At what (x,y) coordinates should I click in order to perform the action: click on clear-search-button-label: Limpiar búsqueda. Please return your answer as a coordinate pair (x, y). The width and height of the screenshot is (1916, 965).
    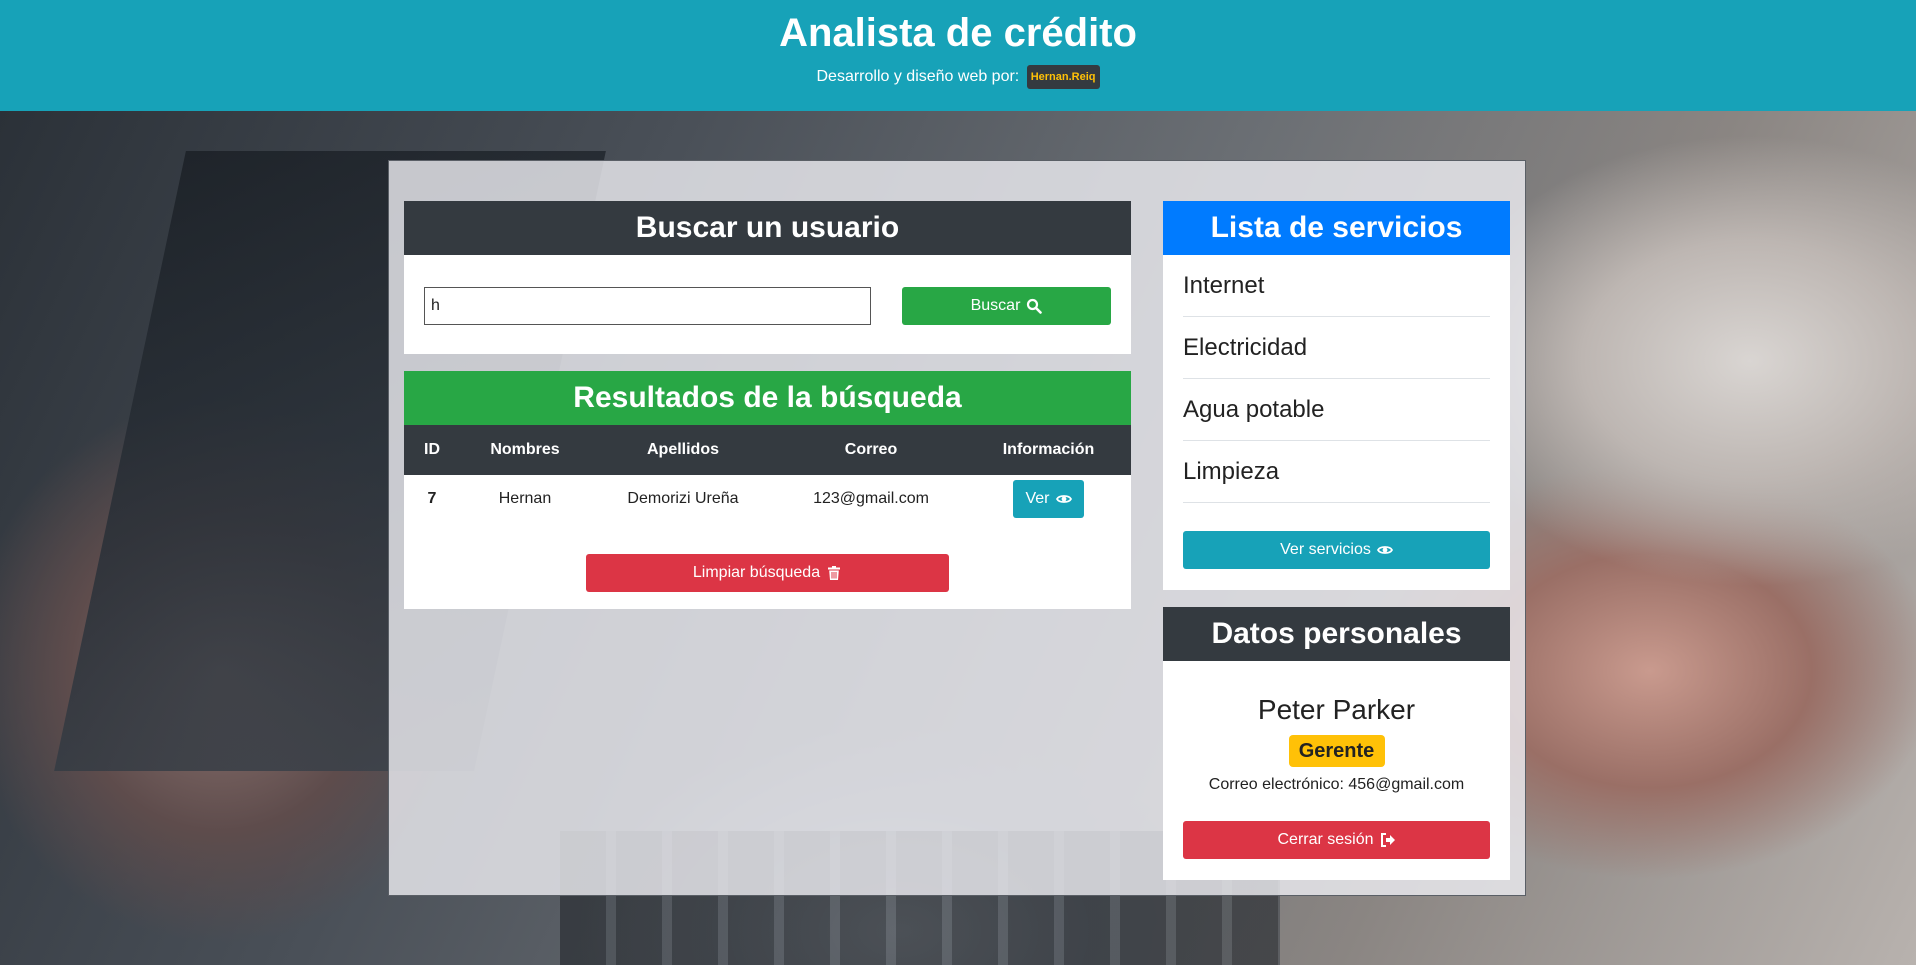
    Looking at the image, I should click on (756, 572).